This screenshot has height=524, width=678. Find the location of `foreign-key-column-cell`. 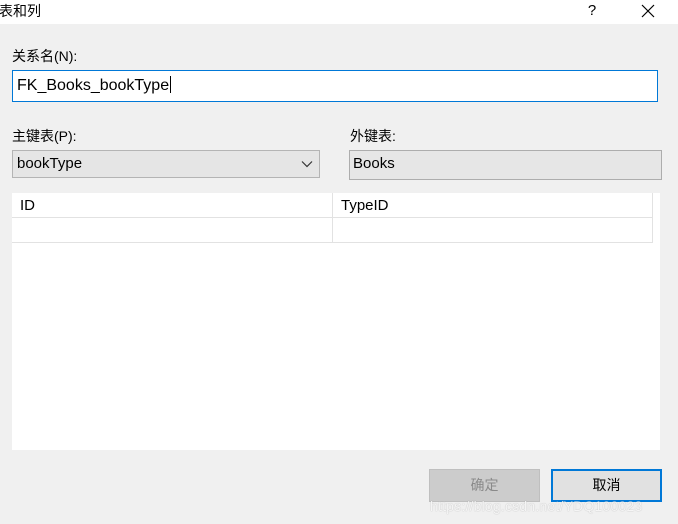

foreign-key-column-cell is located at coordinates (492, 230).